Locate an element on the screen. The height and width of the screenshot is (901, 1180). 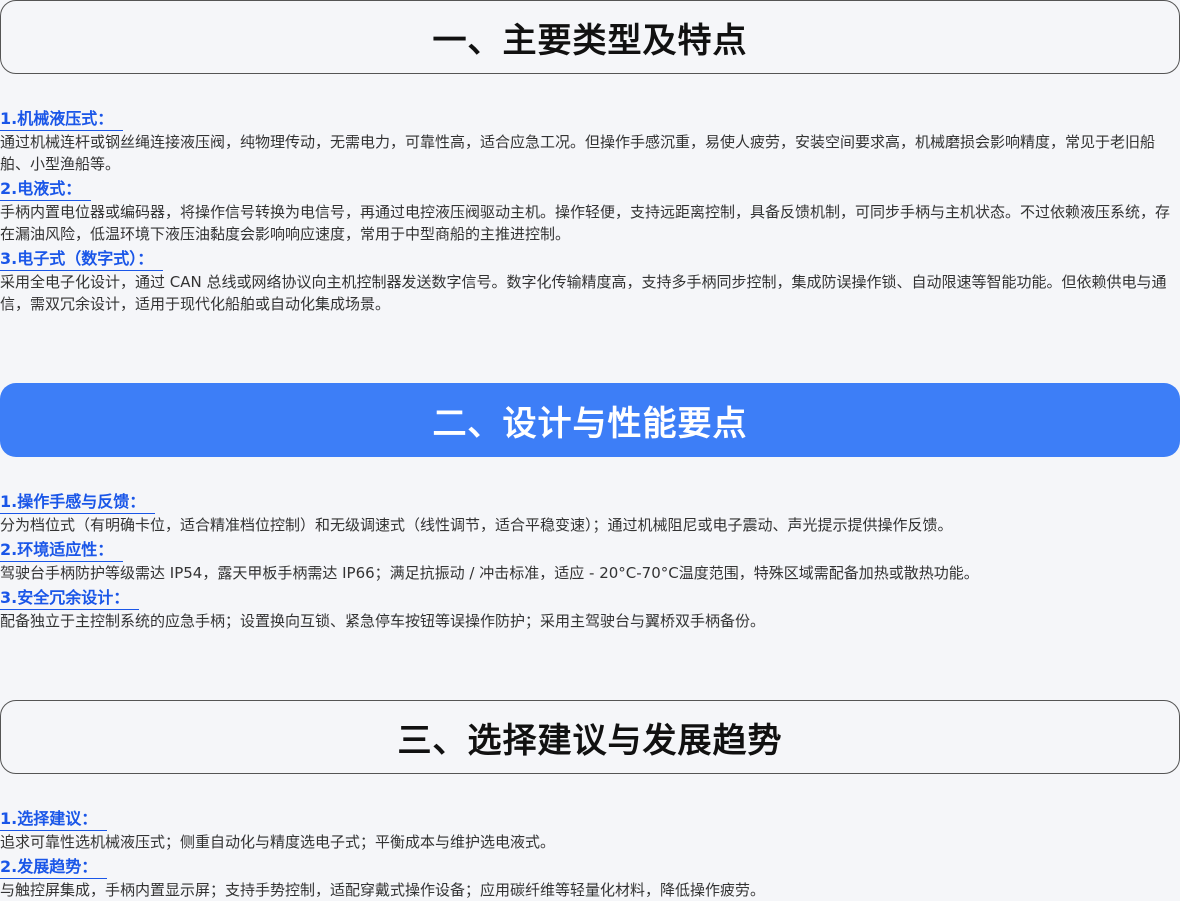
section-header-design: 二、设计与性能要点 is located at coordinates (590, 420).